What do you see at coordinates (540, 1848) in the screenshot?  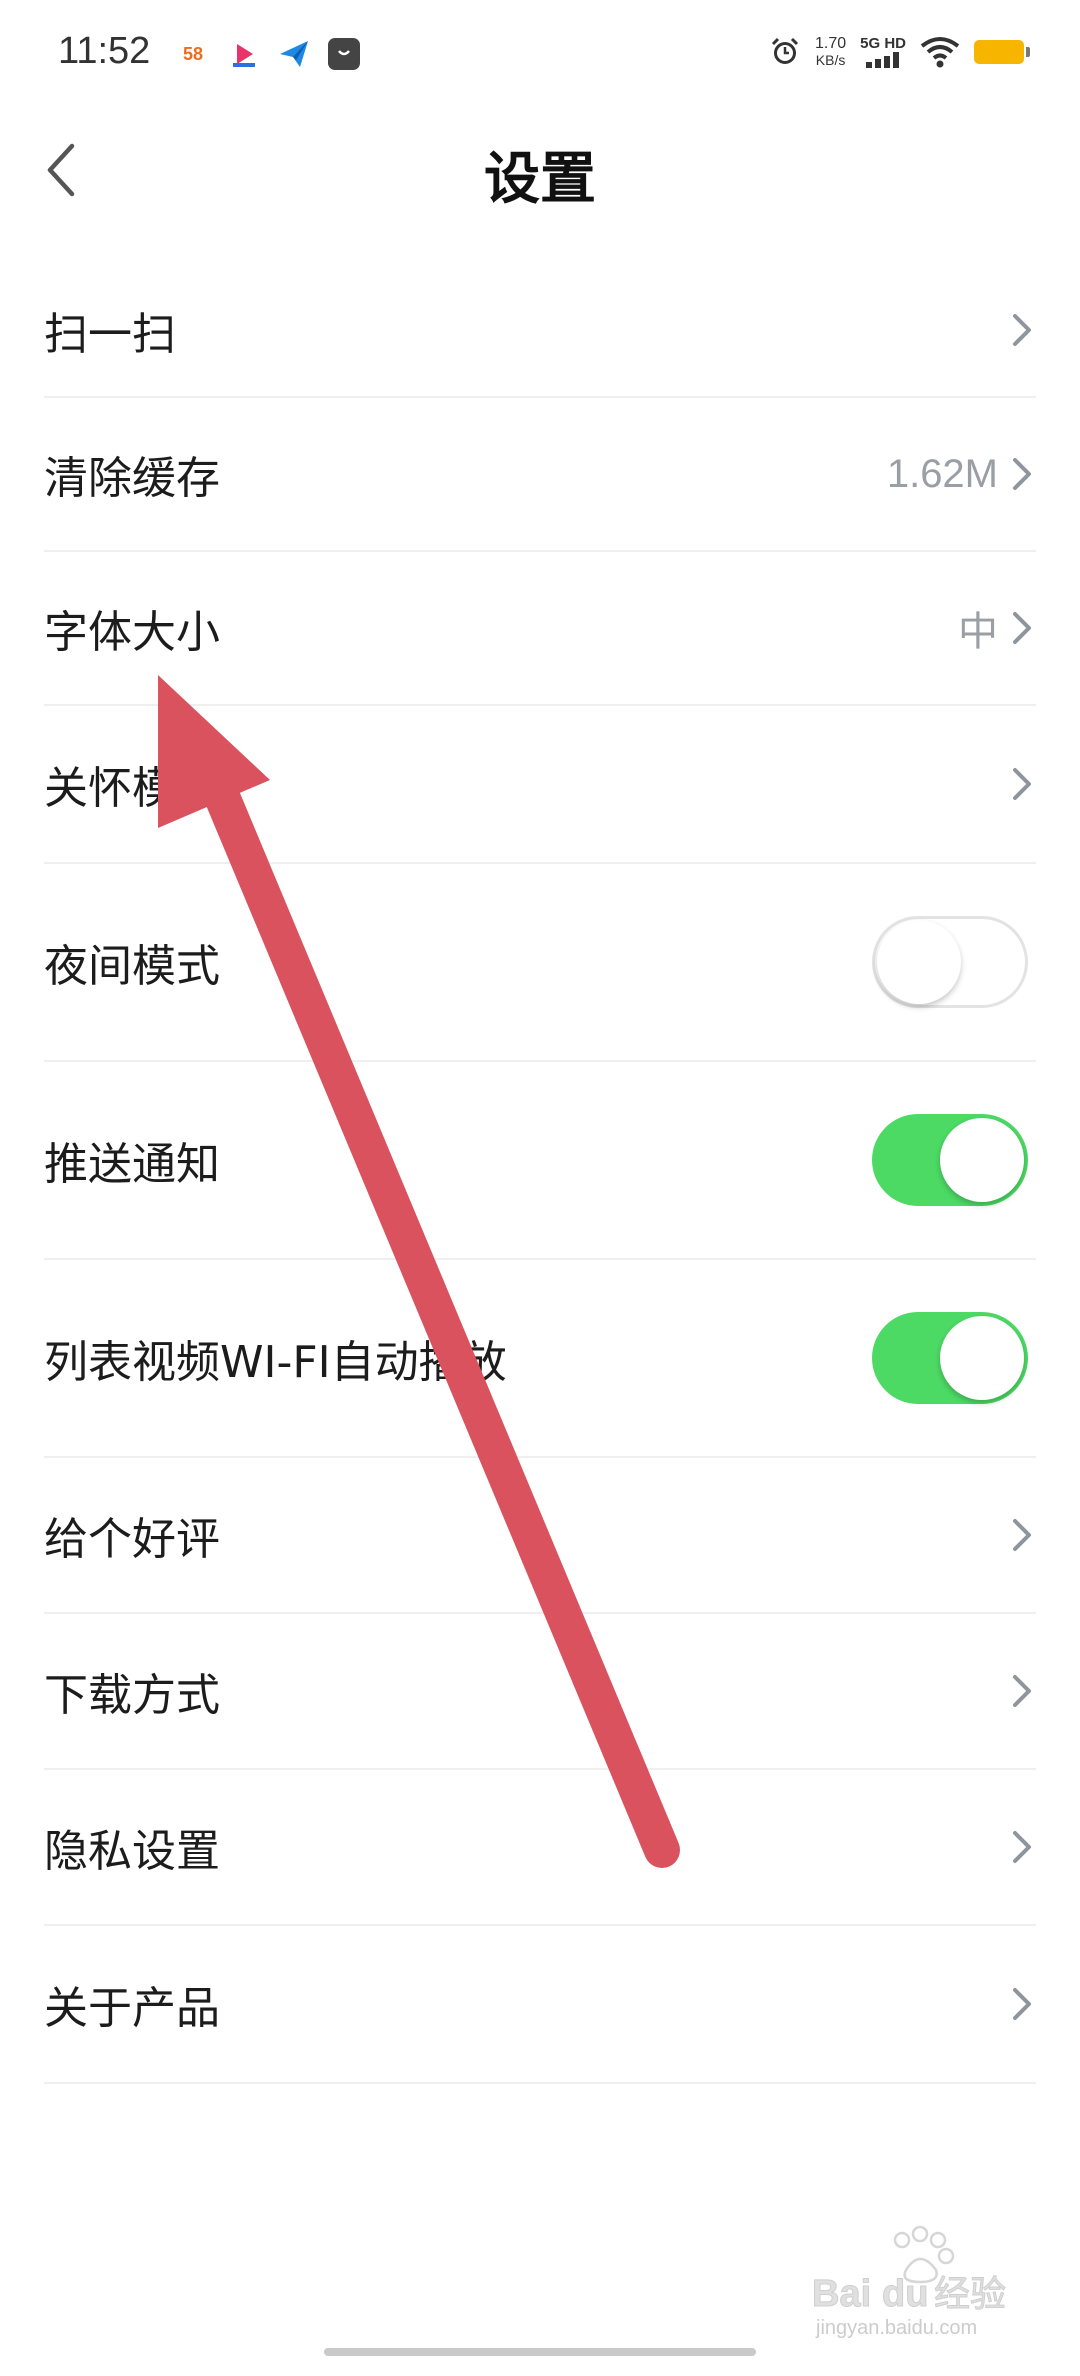 I see `settings-row-privacy: 隐私设置` at bounding box center [540, 1848].